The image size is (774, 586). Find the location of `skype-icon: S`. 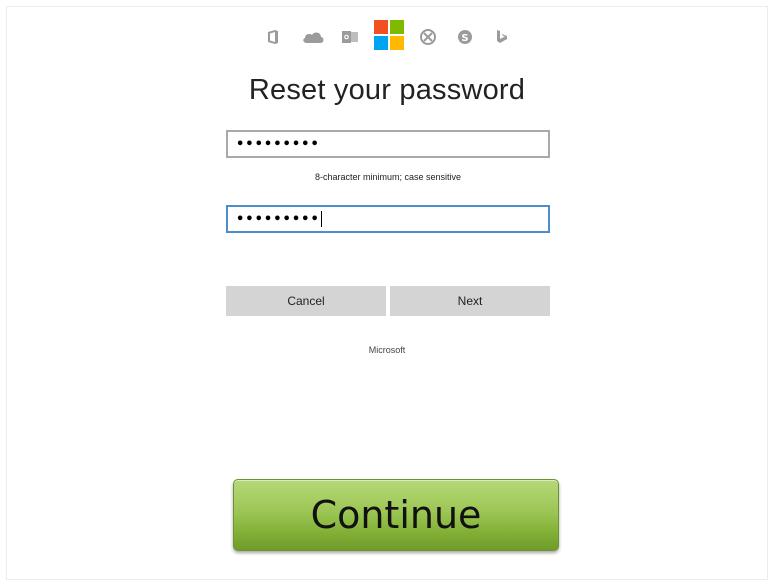

skype-icon: S is located at coordinates (465, 37).